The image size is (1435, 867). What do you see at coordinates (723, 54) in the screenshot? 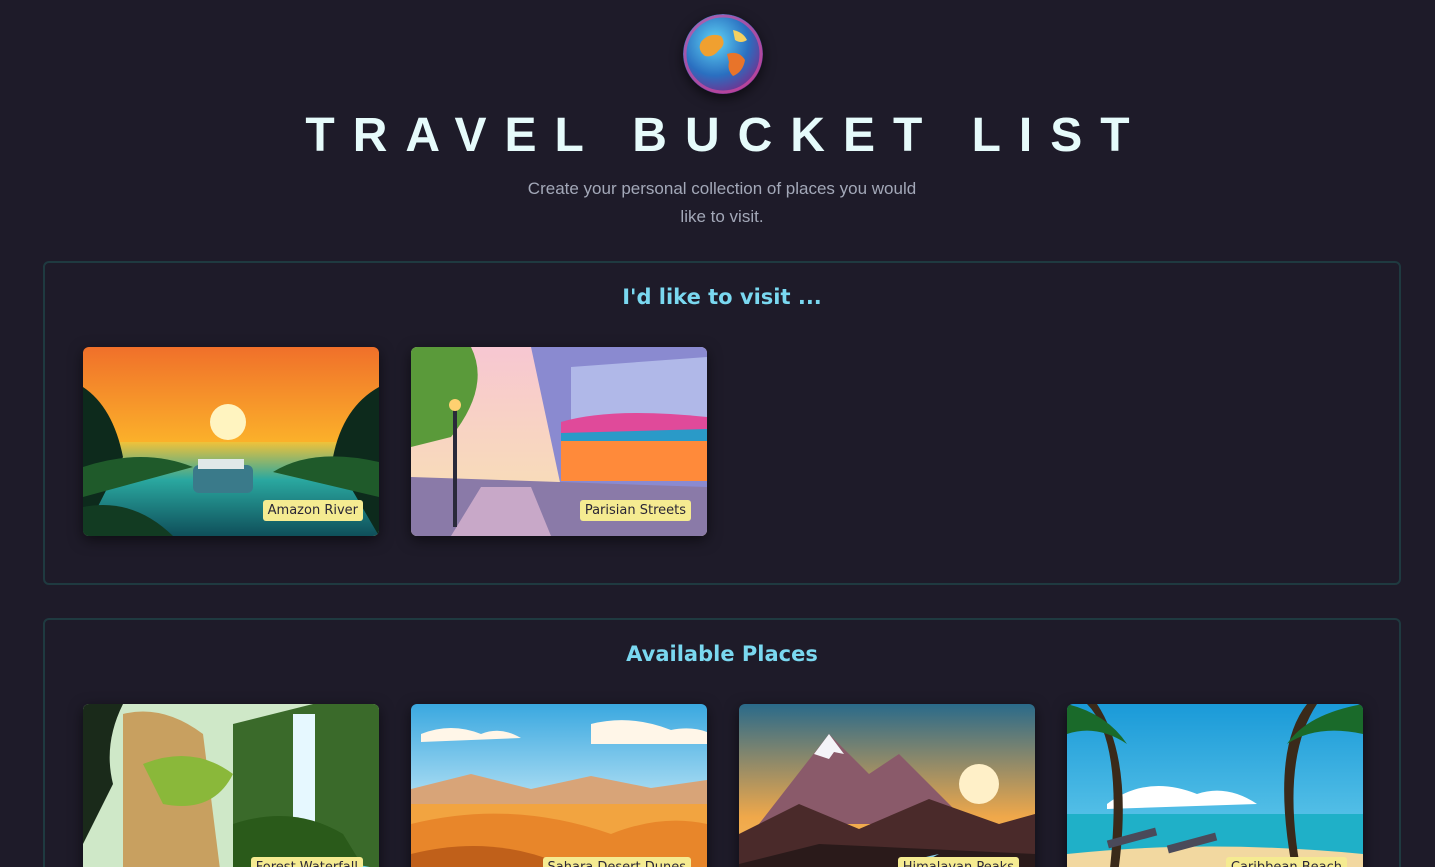
I see `globe-icon` at bounding box center [723, 54].